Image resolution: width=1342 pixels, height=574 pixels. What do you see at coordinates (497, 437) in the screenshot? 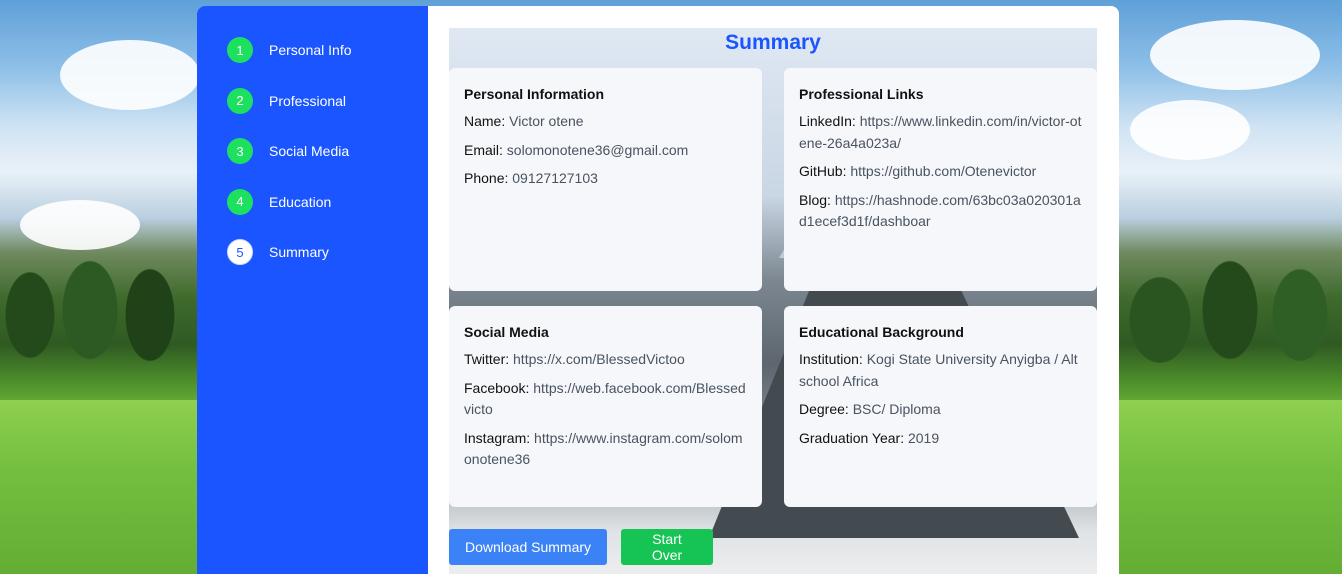
I see `field-label: Instagram:` at bounding box center [497, 437].